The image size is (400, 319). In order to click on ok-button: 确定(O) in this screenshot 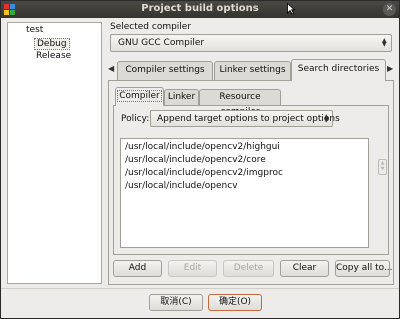, I will do `click(235, 302)`.